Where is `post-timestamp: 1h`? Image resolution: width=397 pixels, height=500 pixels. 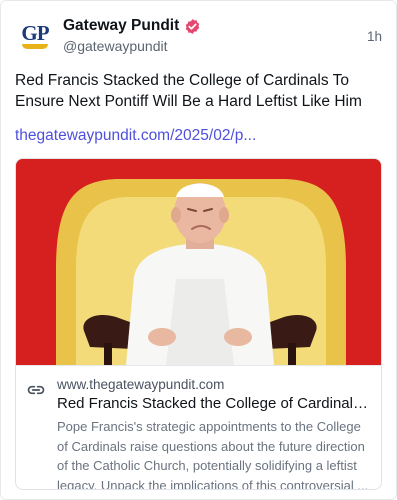
post-timestamp: 1h is located at coordinates (374, 36).